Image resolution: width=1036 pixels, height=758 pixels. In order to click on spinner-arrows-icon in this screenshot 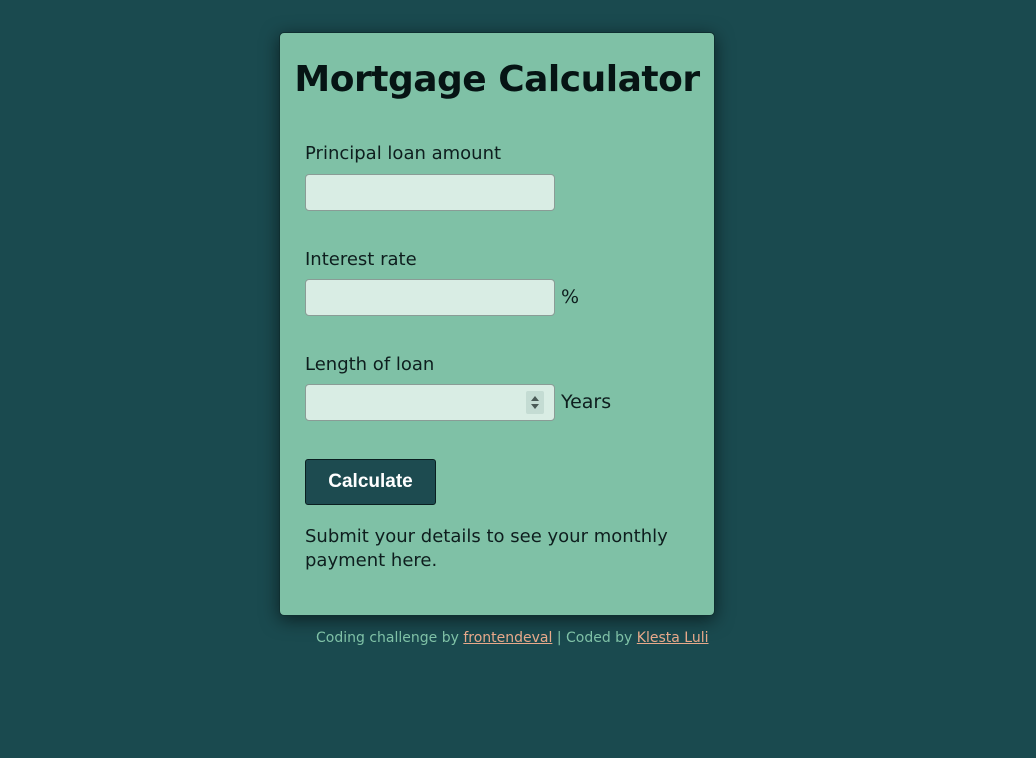, I will do `click(535, 402)`.